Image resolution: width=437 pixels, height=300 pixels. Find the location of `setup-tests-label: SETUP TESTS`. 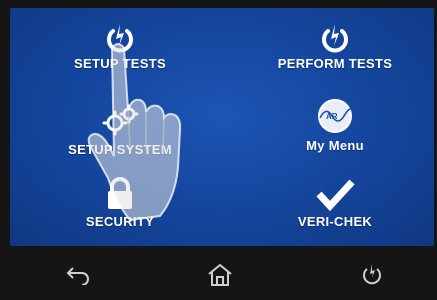

setup-tests-label: SETUP TESTS is located at coordinates (120, 63).